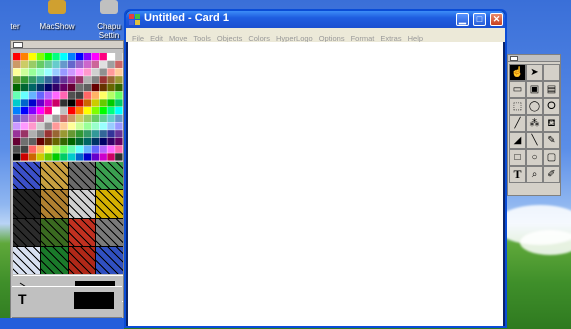 The width and height of the screenshot is (571, 329). What do you see at coordinates (514, 58) in the screenshot?
I see `tool-palette-minimize-icon` at bounding box center [514, 58].